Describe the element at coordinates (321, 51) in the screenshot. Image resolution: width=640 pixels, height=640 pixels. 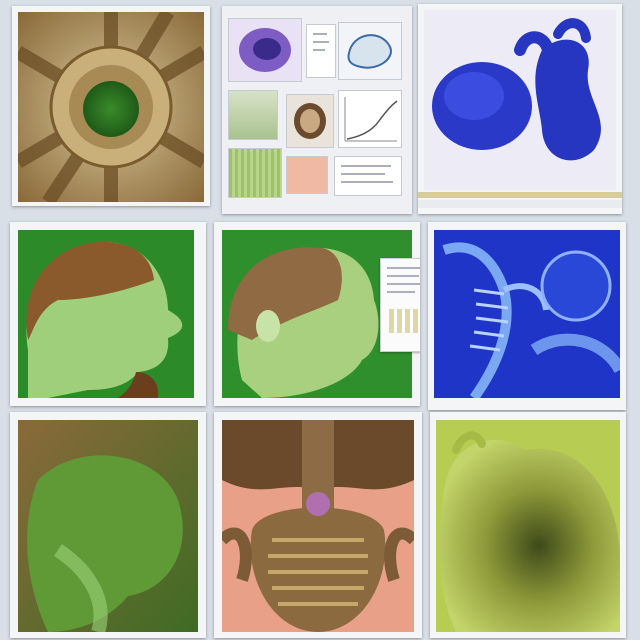
I see `document-tile` at that location.